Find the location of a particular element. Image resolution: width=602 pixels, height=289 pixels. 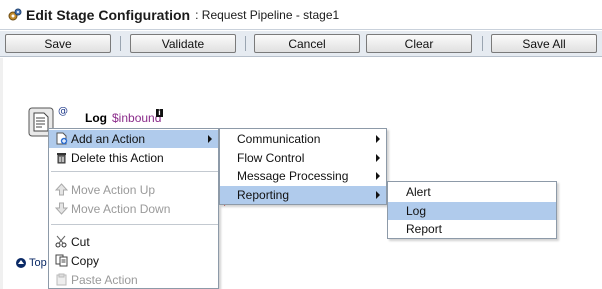

menu-item-communication: Communication is located at coordinates (303, 139).